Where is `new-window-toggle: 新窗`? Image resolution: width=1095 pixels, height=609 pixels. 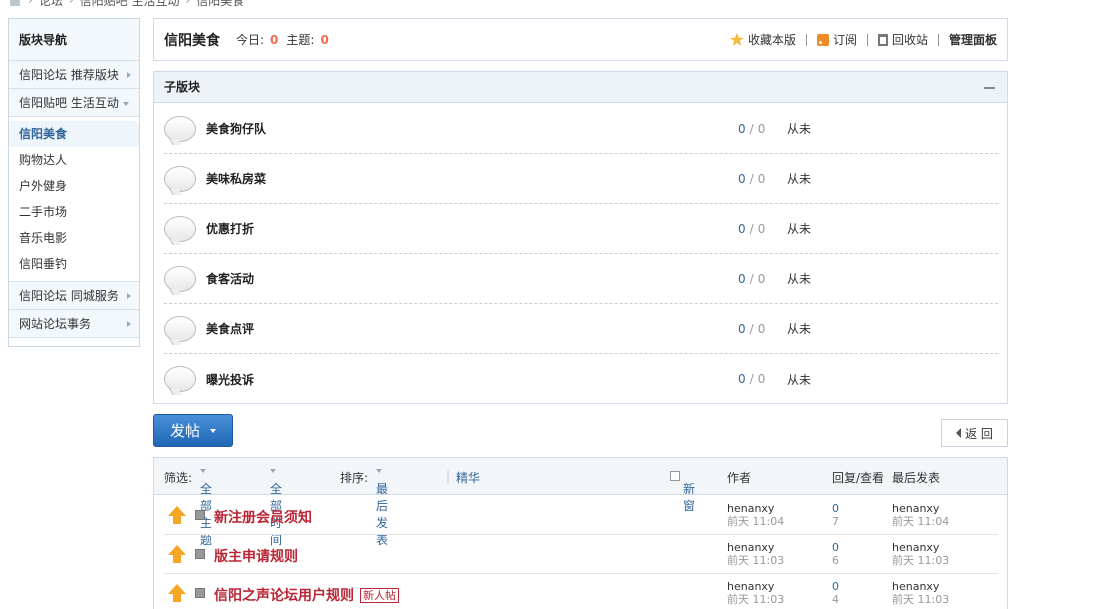
new-window-toggle: 新窗 is located at coordinates (682, 491).